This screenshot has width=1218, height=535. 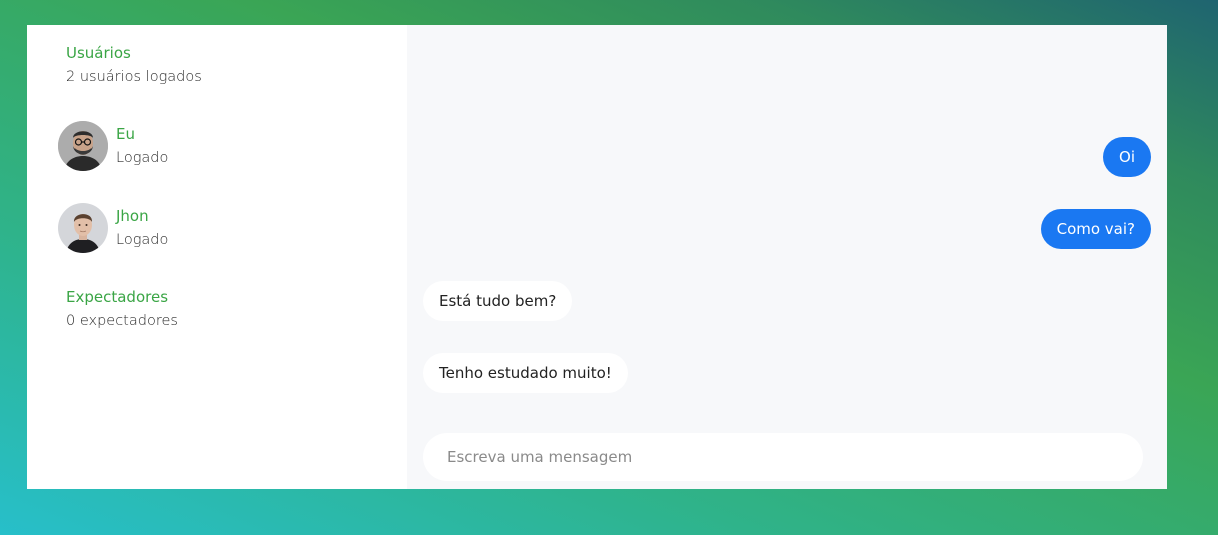 What do you see at coordinates (525, 373) in the screenshot?
I see `message-received: Tenho estudado muito!` at bounding box center [525, 373].